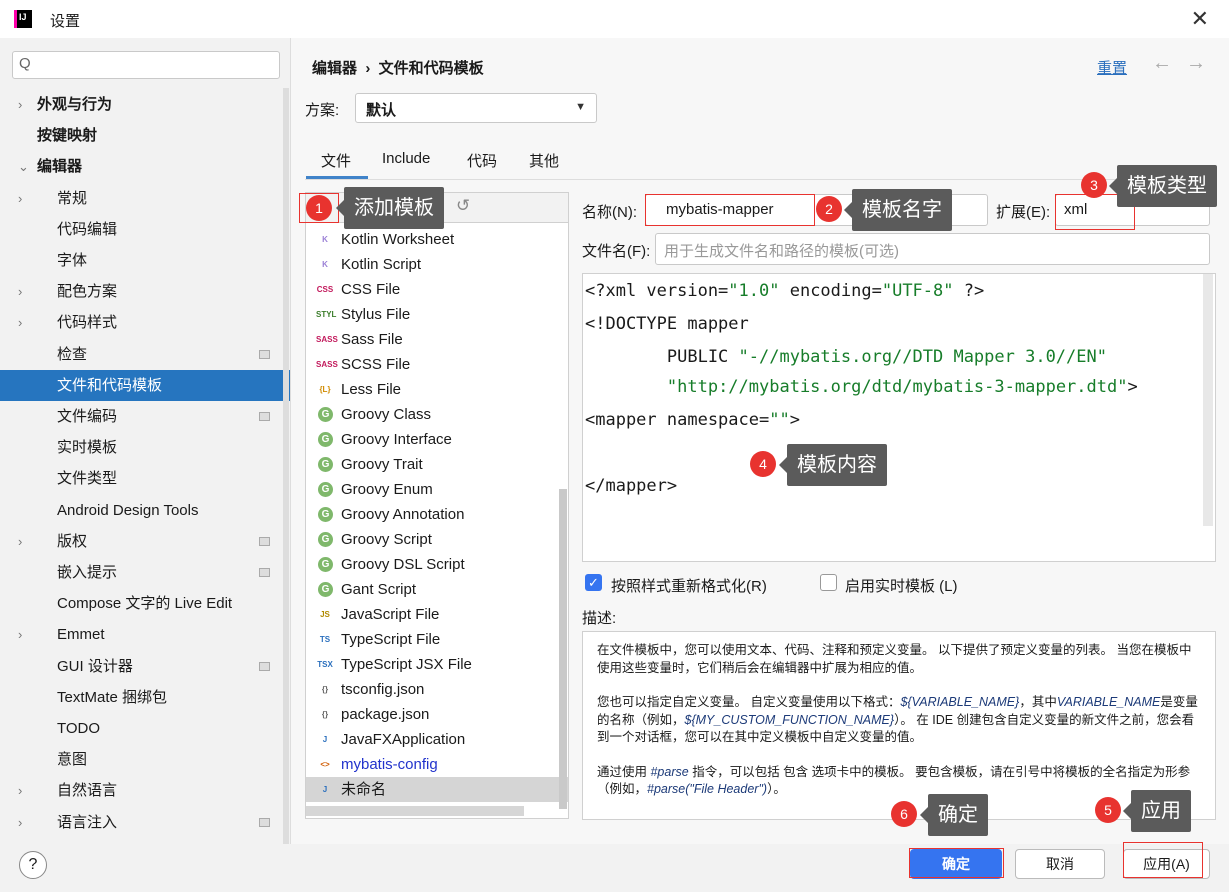 This screenshot has height=892, width=1229. What do you see at coordinates (406, 664) in the screenshot?
I see `template-name: TypeScript JSX File` at bounding box center [406, 664].